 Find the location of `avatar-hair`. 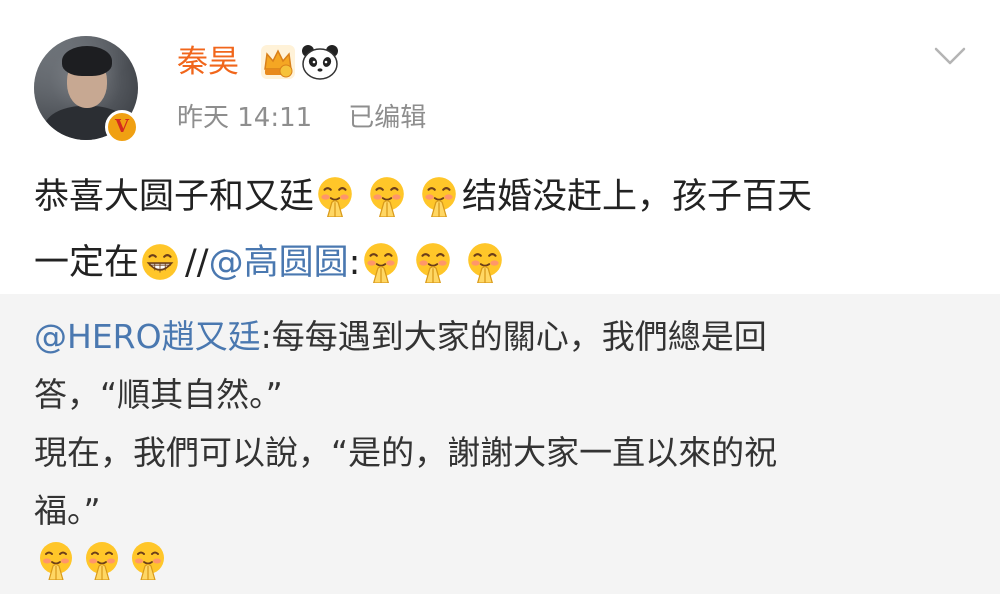

avatar-hair is located at coordinates (87, 61).